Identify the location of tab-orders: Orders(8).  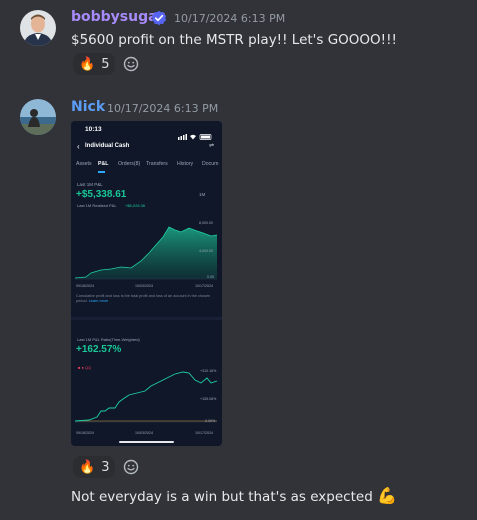
(129, 164).